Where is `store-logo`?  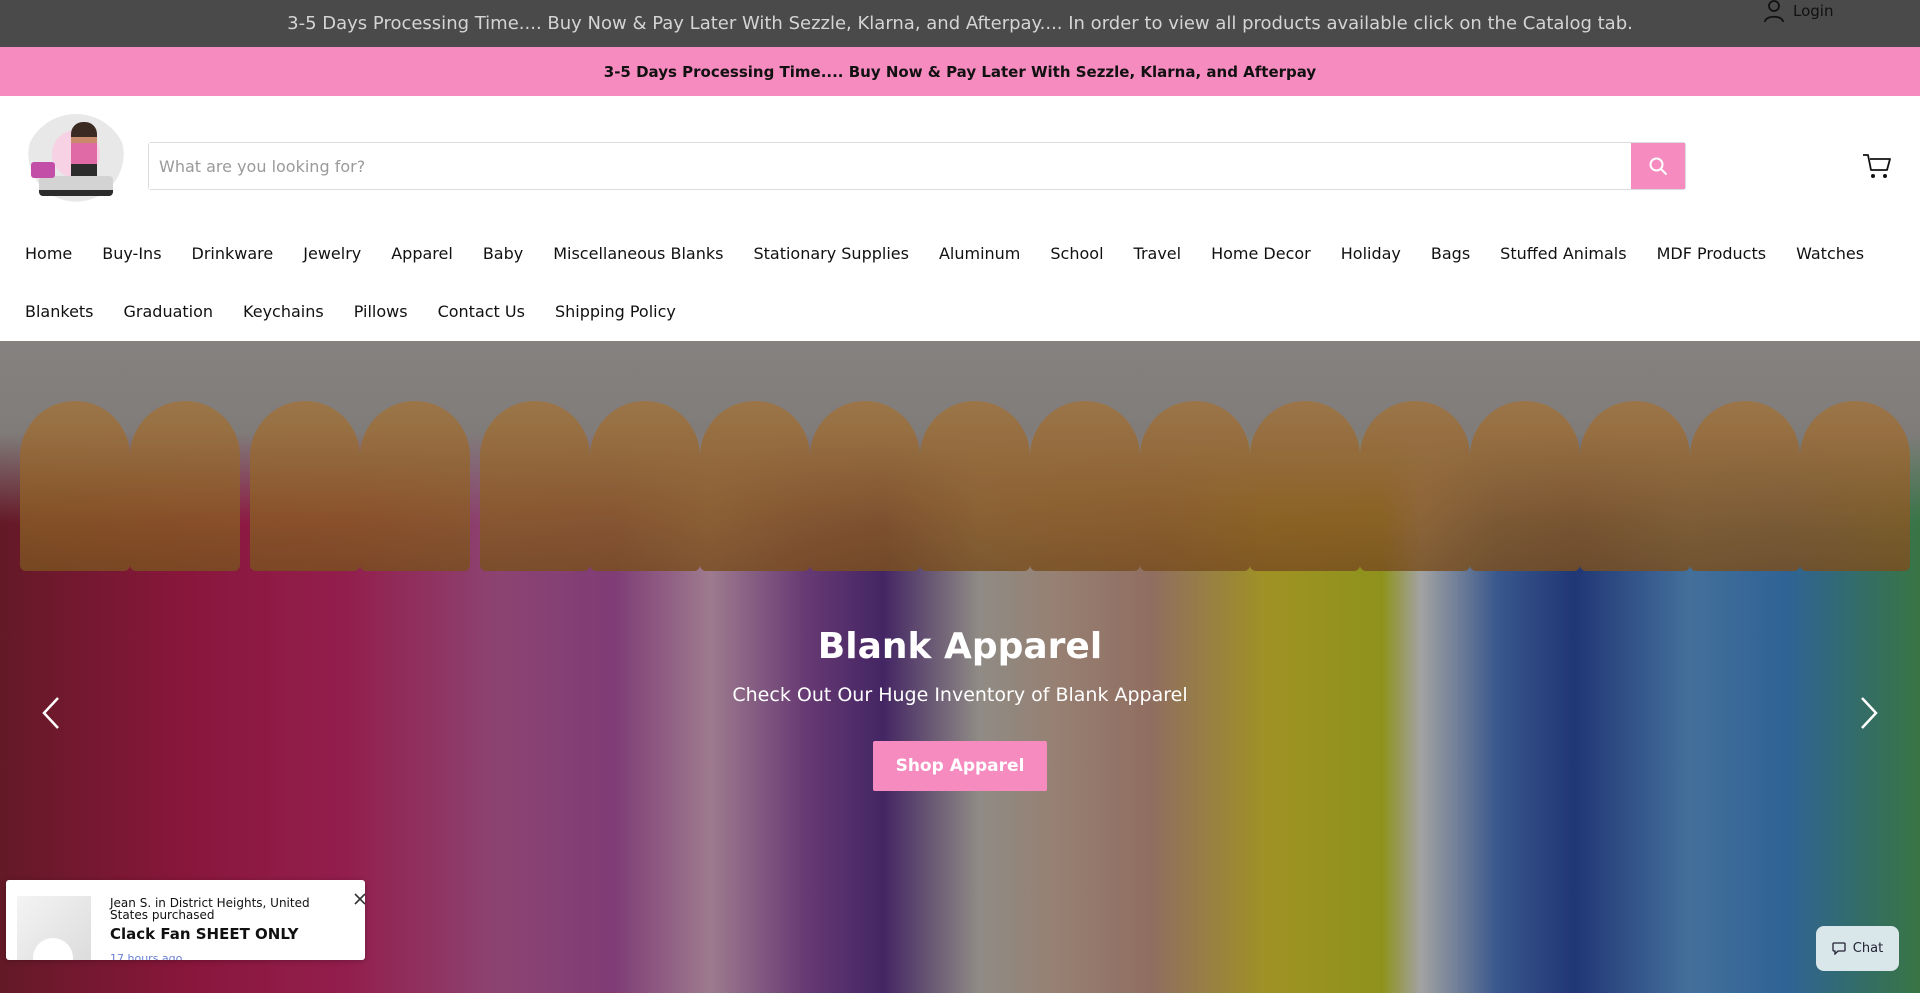
store-logo is located at coordinates (76, 164).